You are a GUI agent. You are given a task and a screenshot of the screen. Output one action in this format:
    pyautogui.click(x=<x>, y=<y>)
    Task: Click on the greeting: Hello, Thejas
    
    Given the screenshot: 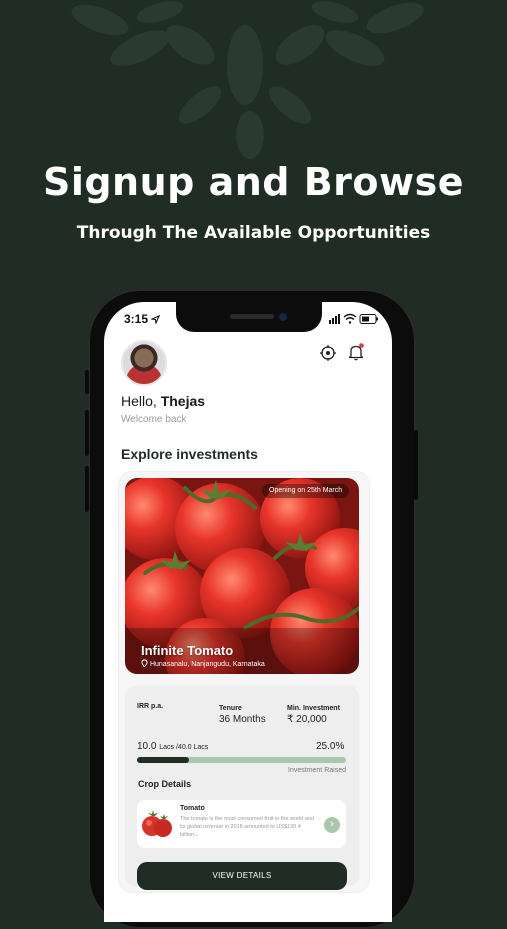 What is the action you would take?
    pyautogui.click(x=163, y=401)
    